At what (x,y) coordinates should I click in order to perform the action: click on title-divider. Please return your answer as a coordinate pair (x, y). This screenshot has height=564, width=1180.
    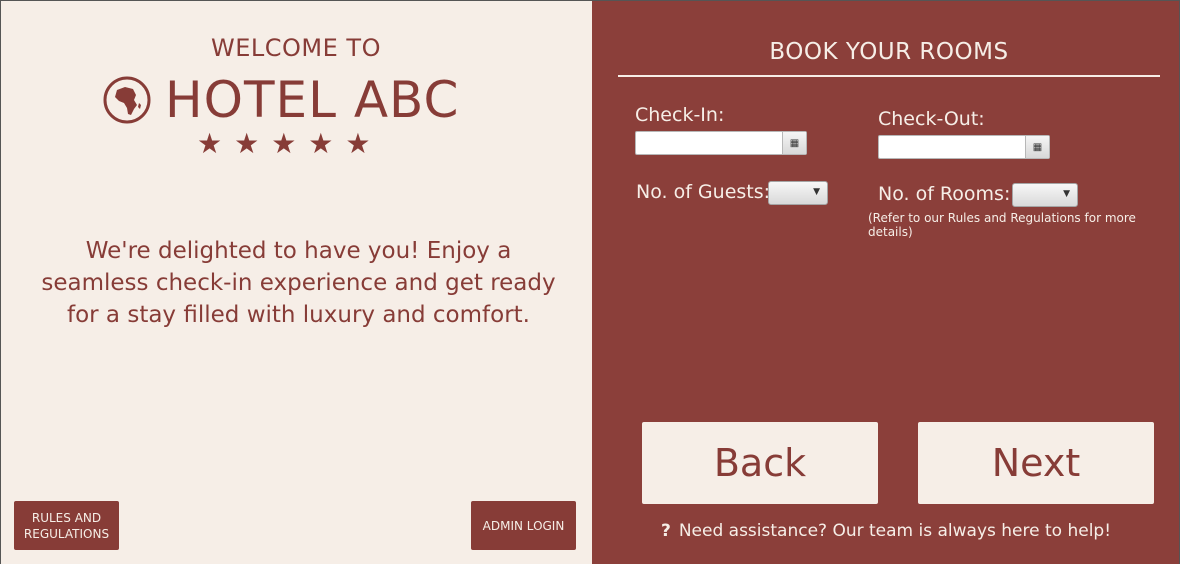
    Looking at the image, I should click on (889, 76).